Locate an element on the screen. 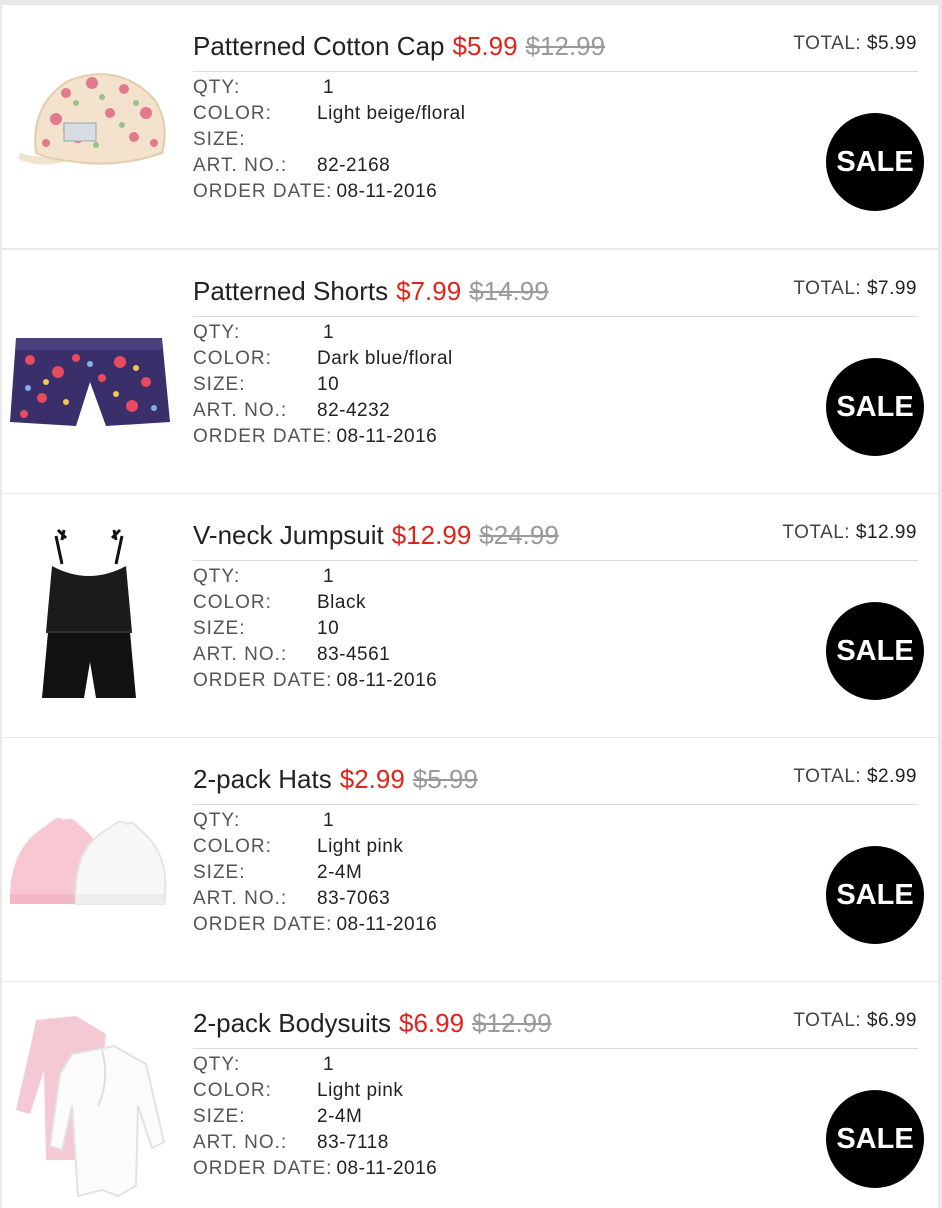 The image size is (942, 1208). baby-hats-icon is located at coordinates (89, 858).